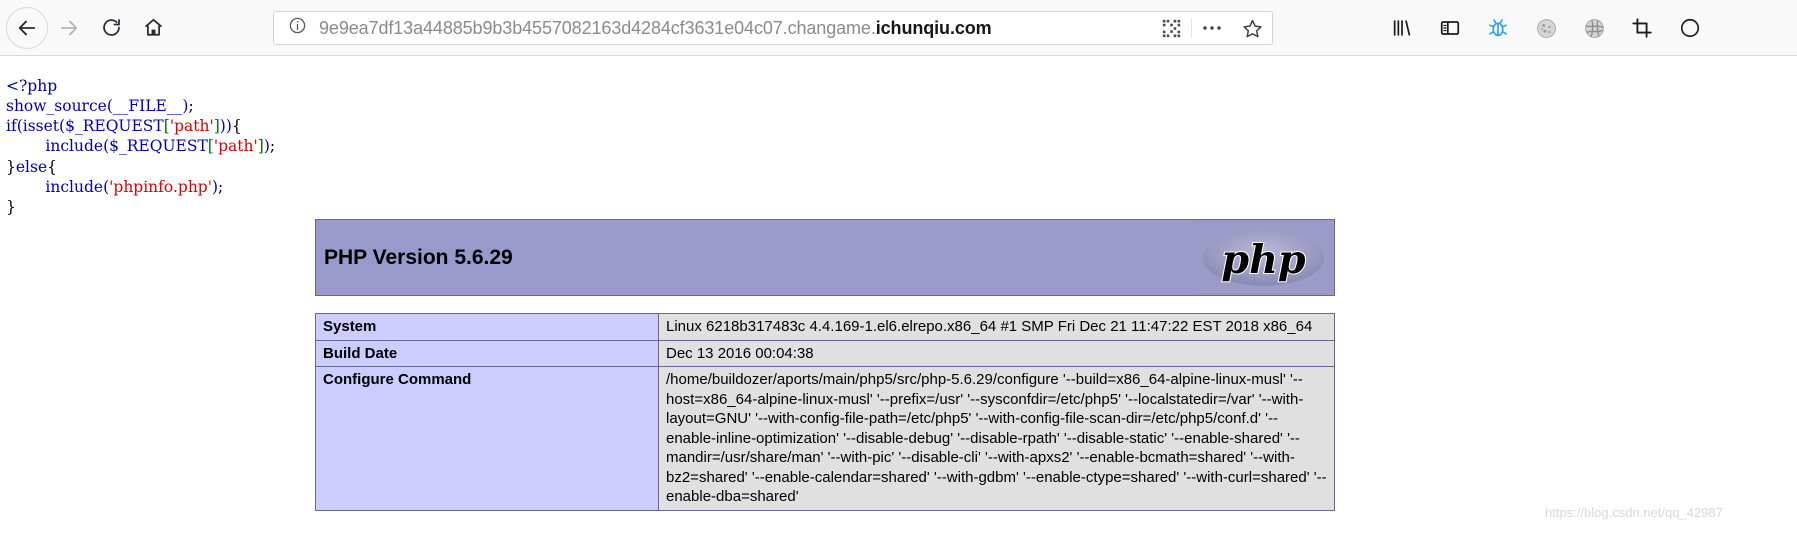 Image resolution: width=1797 pixels, height=538 pixels. What do you see at coordinates (160, 186) in the screenshot?
I see `code-token: 'phpinfo.php'` at bounding box center [160, 186].